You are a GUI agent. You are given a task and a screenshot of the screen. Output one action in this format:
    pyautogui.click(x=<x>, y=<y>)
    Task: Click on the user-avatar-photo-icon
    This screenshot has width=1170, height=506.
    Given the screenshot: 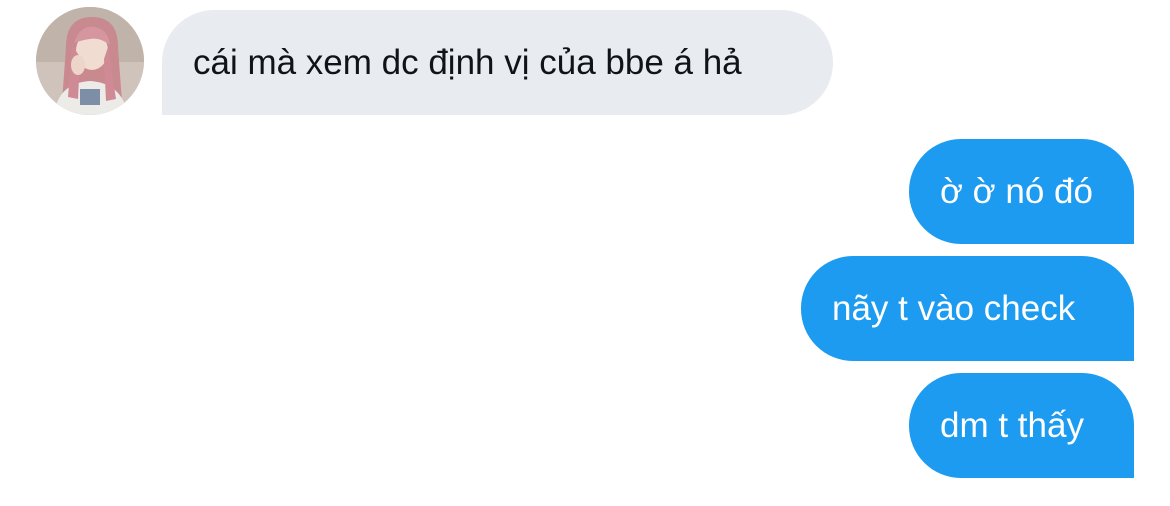 What is the action you would take?
    pyautogui.click(x=90, y=61)
    